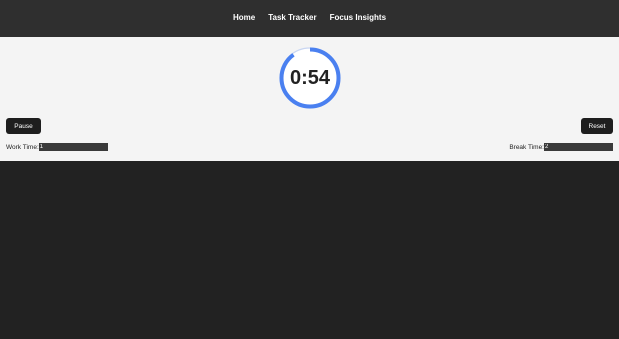 This screenshot has height=339, width=619. I want to click on timer-display: 0:54, so click(310, 77).